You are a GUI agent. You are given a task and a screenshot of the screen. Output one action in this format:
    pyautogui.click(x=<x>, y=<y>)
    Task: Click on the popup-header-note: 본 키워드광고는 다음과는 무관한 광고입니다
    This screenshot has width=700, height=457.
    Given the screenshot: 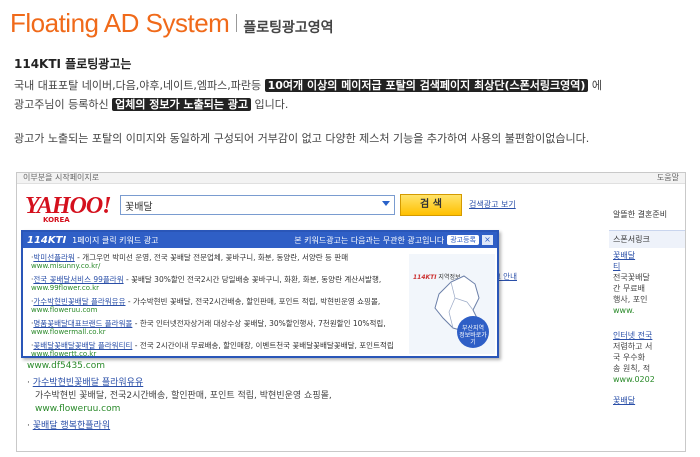 What is the action you would take?
    pyautogui.click(x=369, y=240)
    